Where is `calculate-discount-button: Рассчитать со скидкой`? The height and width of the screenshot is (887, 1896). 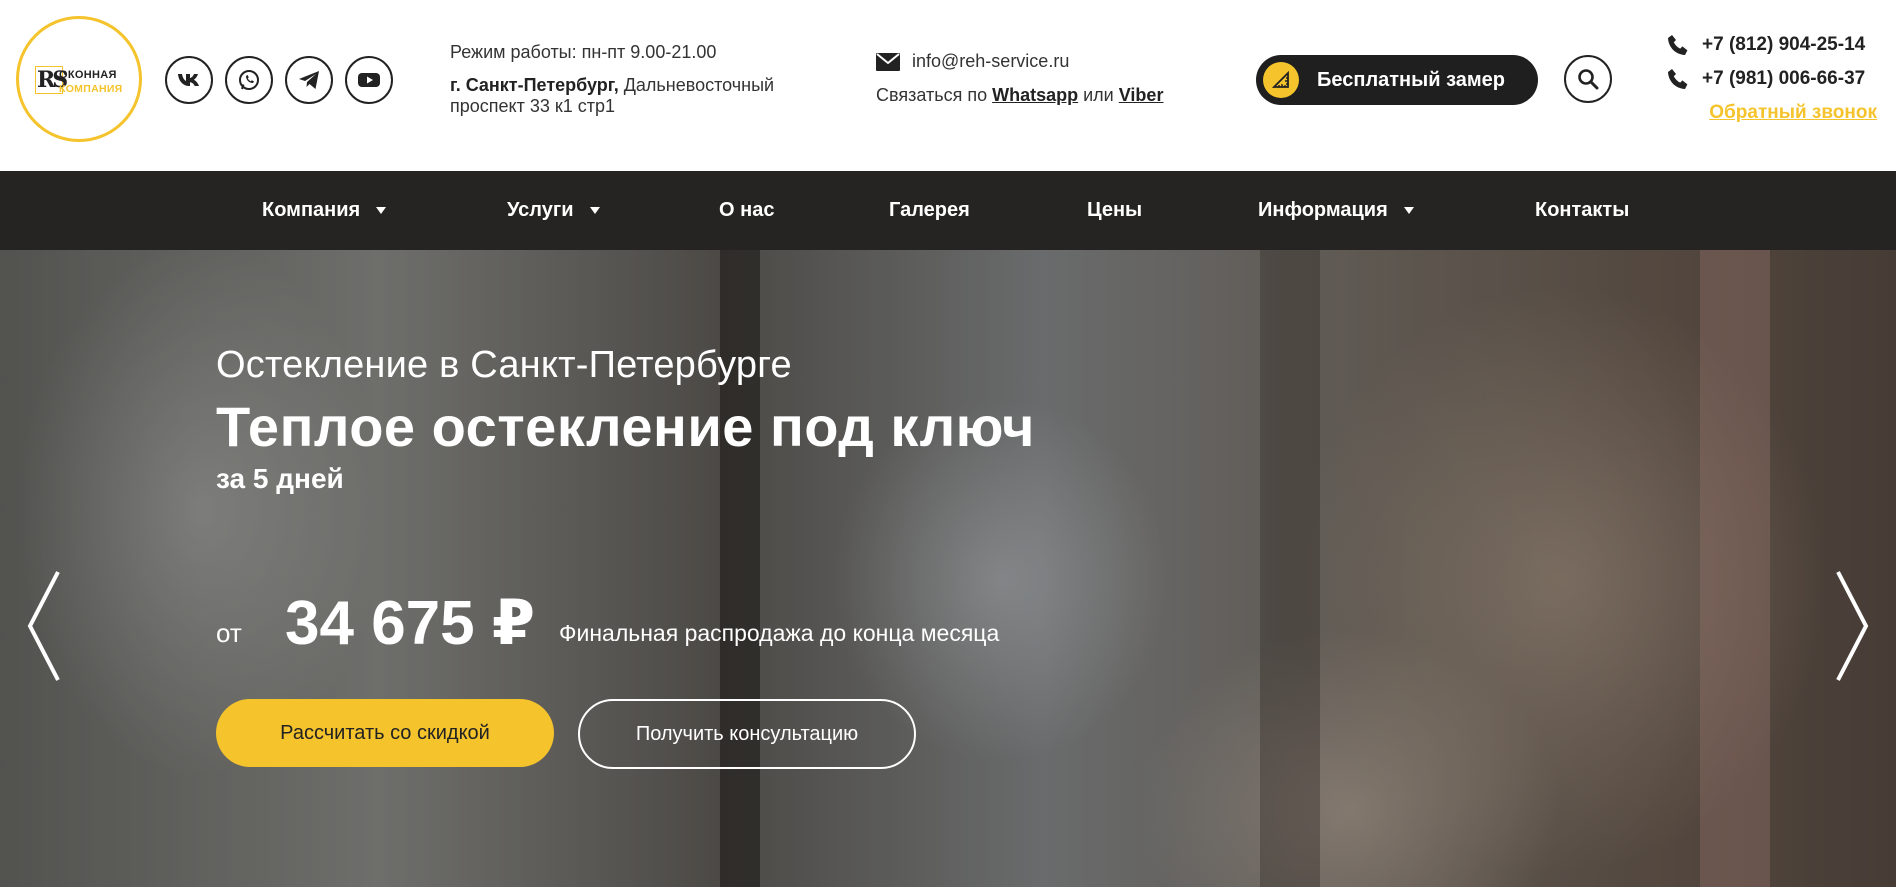
calculate-discount-button: Рассчитать со скидкой is located at coordinates (385, 733).